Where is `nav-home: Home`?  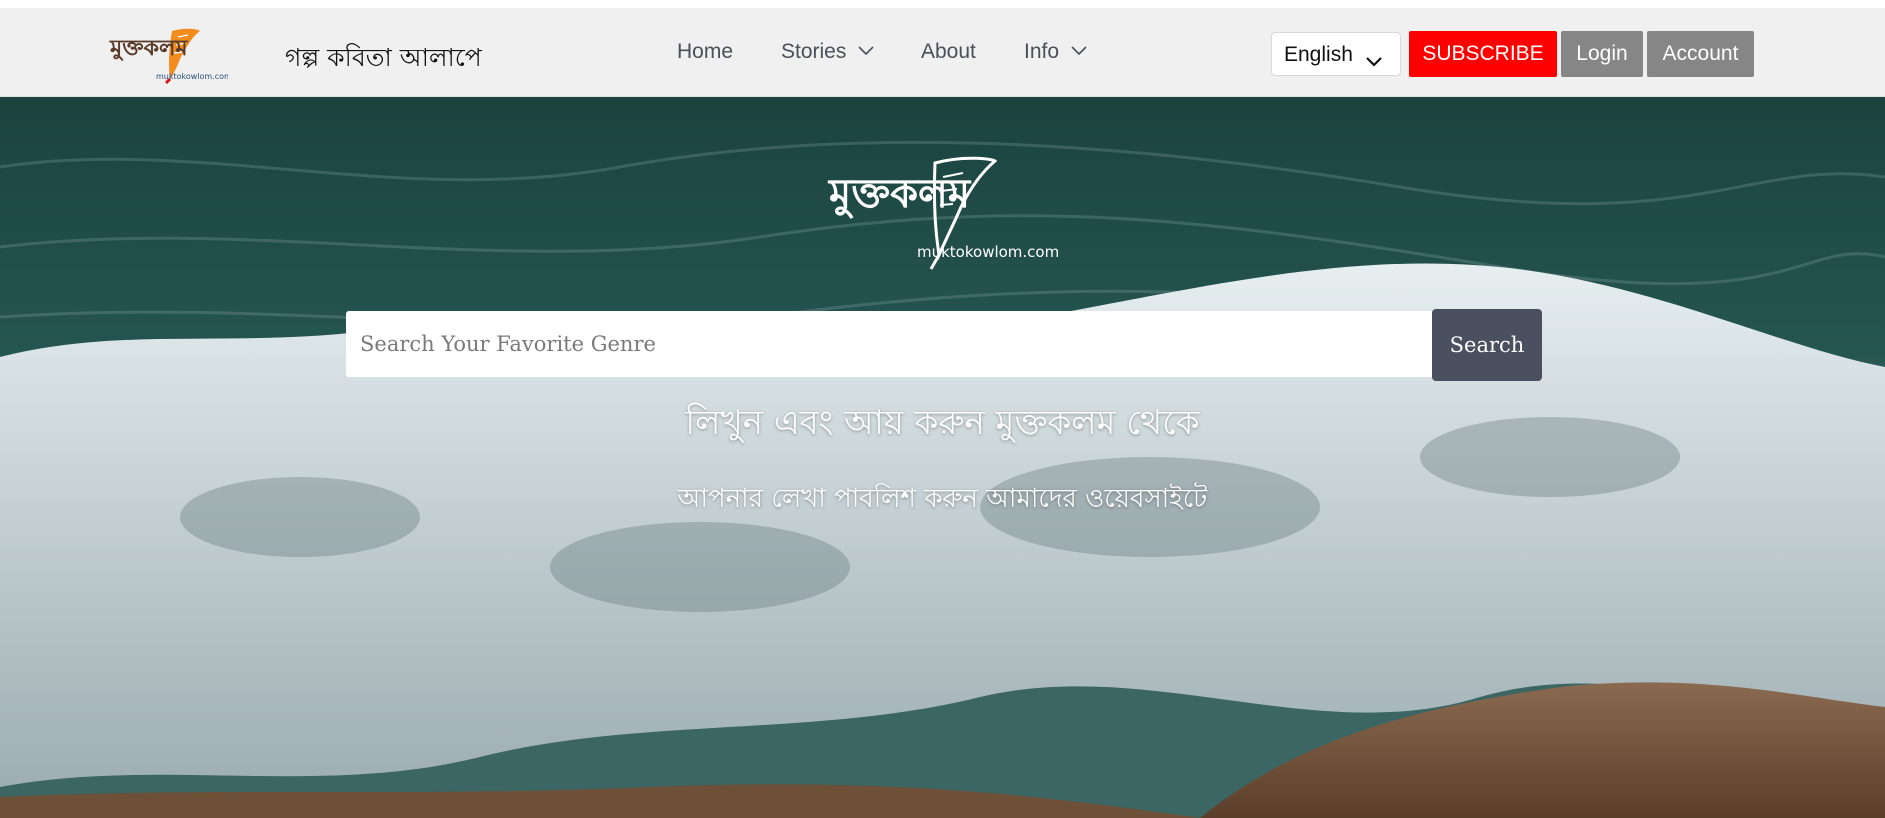 nav-home: Home is located at coordinates (705, 52).